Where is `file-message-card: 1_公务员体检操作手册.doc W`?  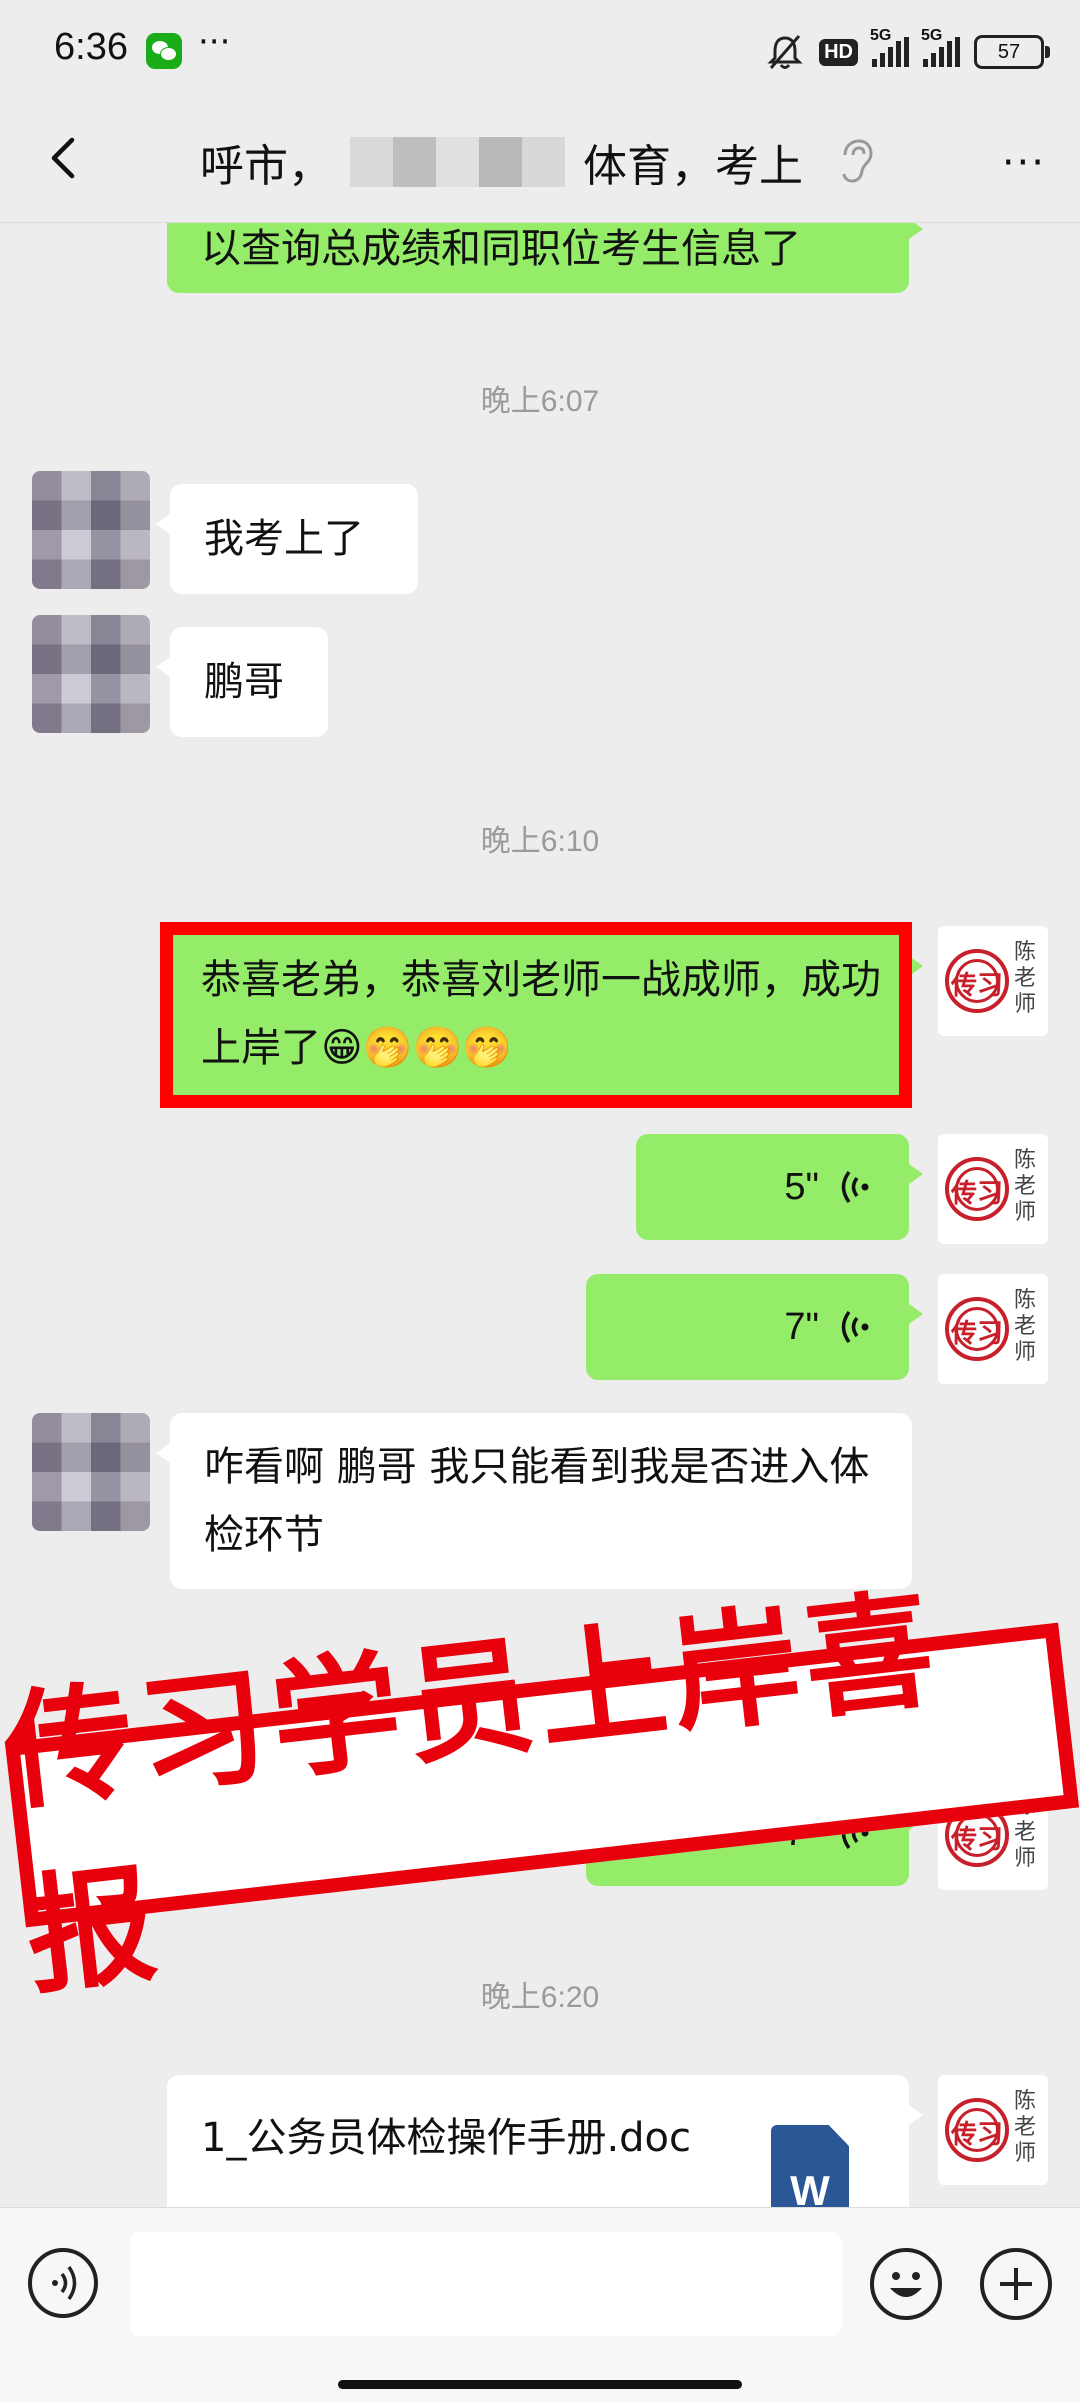 file-message-card: 1_公务员体检操作手册.doc W is located at coordinates (545, 2141).